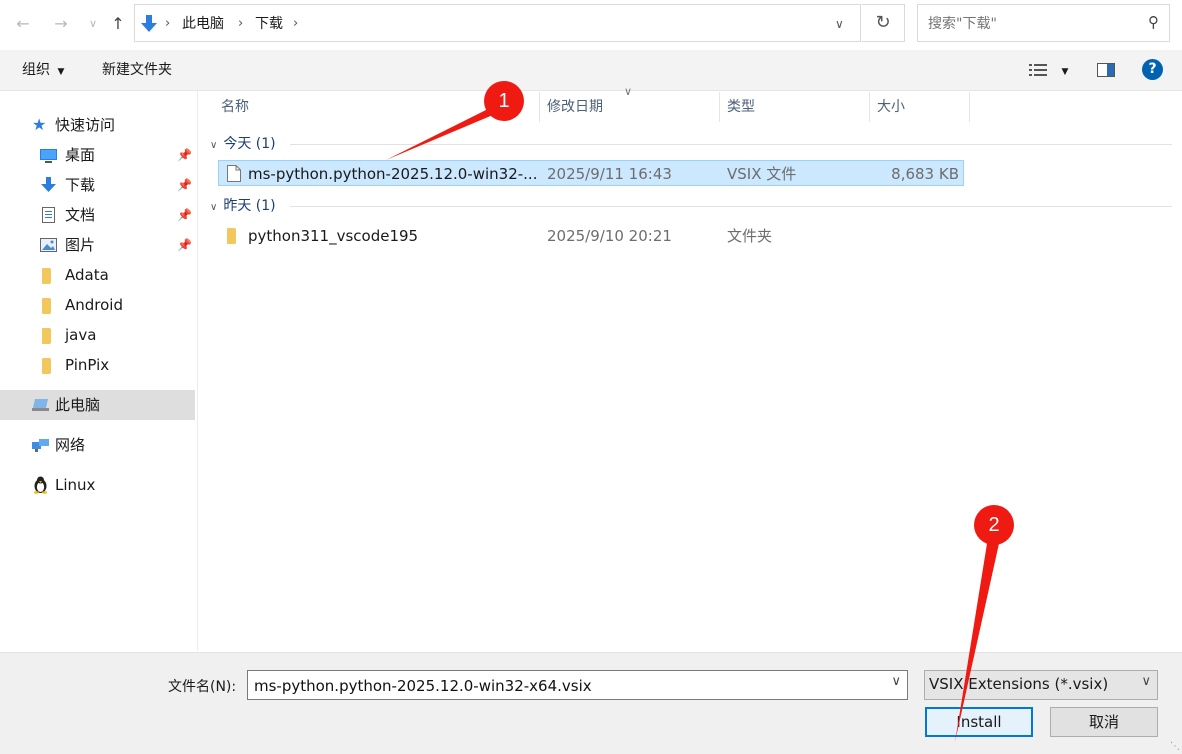 The width and height of the screenshot is (1182, 754). I want to click on annotation-arrow-2-shape, so click(978, 633).